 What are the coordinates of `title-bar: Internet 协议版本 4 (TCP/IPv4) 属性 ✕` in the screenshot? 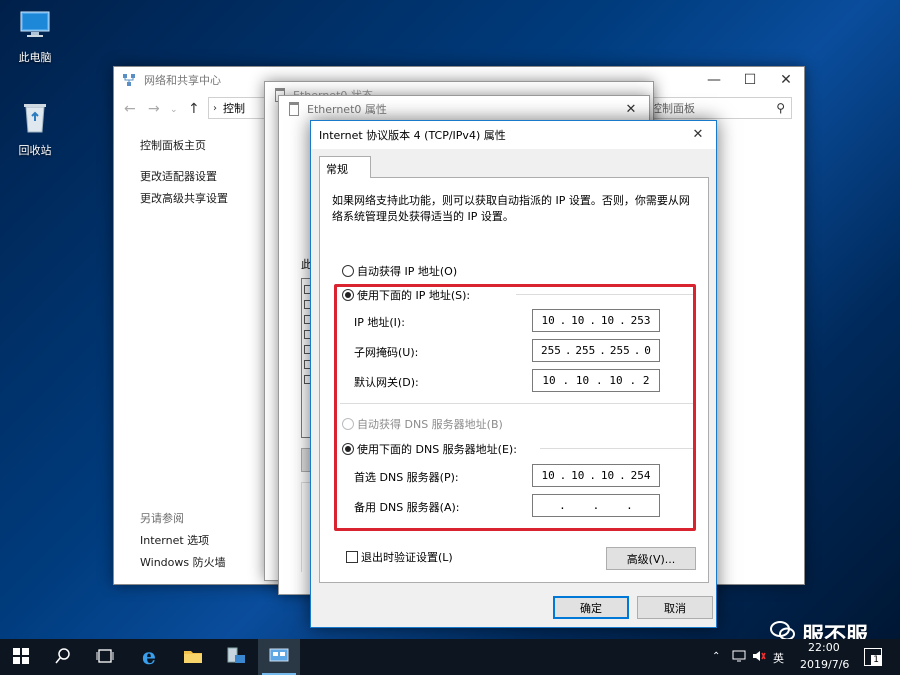 It's located at (513, 135).